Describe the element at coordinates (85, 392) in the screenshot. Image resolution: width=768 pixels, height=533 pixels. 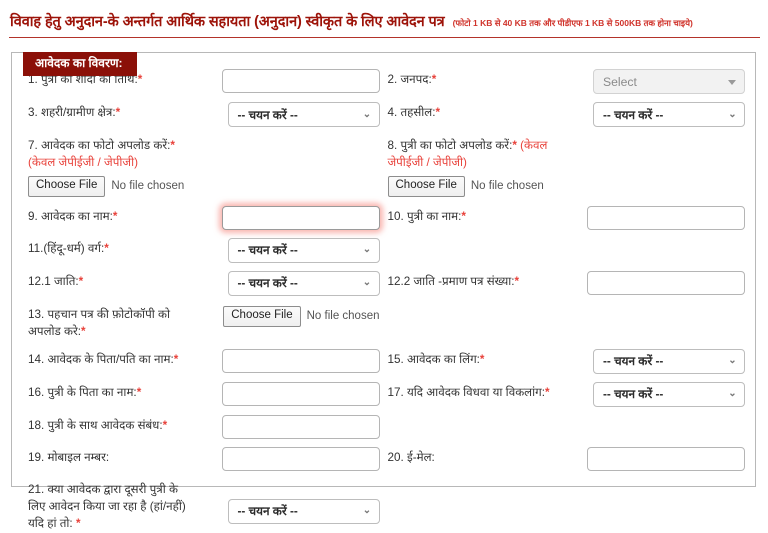
I see `label-daughter-father-name: 16. पुत्री के पिता का नाम:*` at that location.